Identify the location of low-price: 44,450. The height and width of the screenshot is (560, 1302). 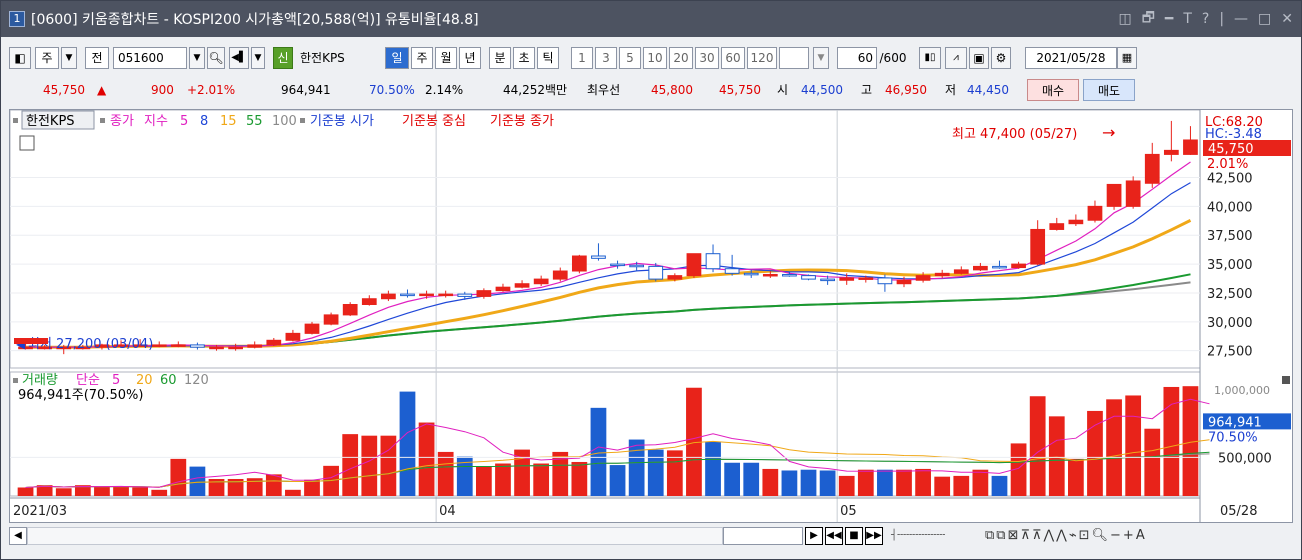
(988, 90).